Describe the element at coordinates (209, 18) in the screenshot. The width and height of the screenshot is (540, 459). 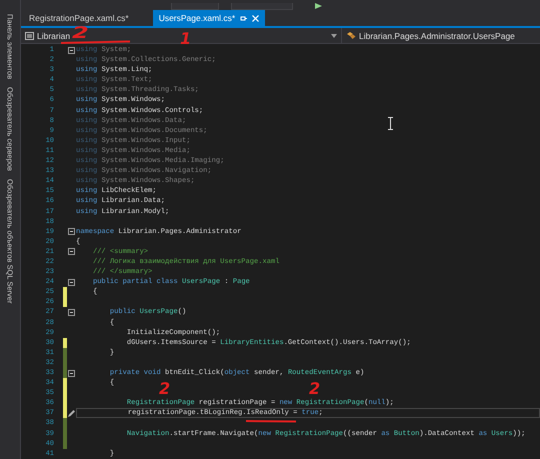
I see `editor-tab: UsersPage.xaml.cs*` at that location.